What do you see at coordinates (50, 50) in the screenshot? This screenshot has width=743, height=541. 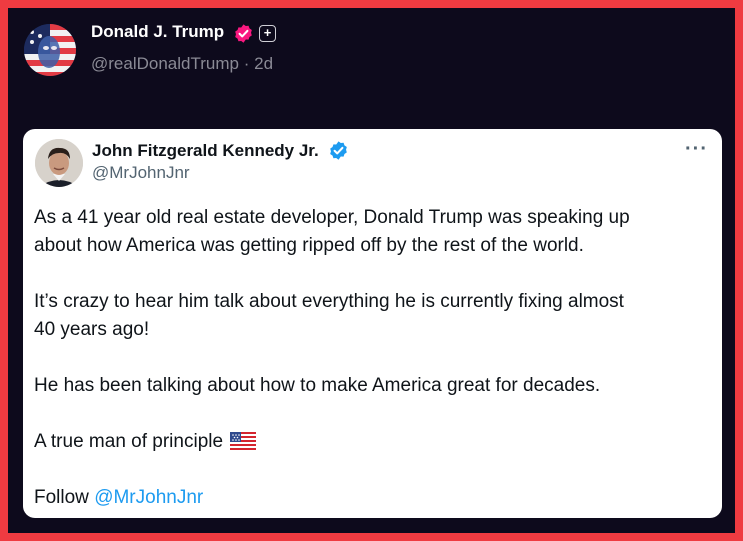 I see `author-avatar` at bounding box center [50, 50].